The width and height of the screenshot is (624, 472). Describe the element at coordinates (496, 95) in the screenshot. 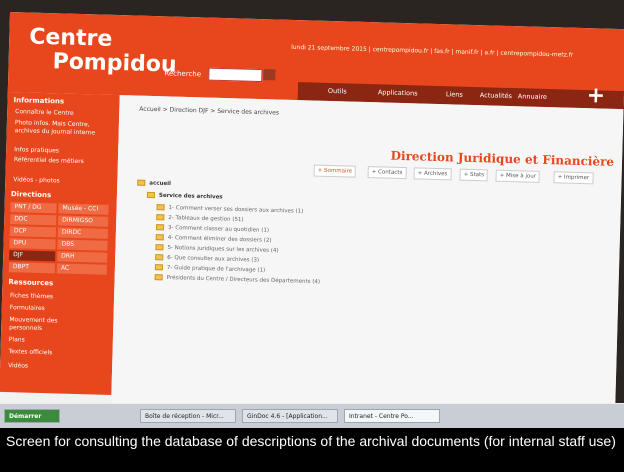

I see `nav-item-actualites: Actualités` at that location.